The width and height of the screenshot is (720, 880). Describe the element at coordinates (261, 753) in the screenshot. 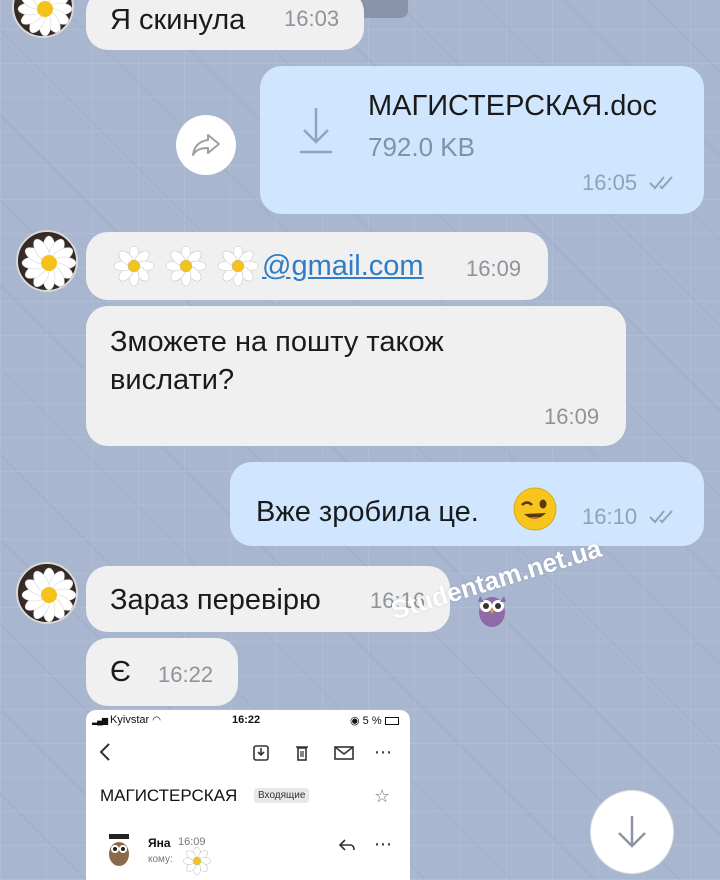

I see `archive-icon` at that location.